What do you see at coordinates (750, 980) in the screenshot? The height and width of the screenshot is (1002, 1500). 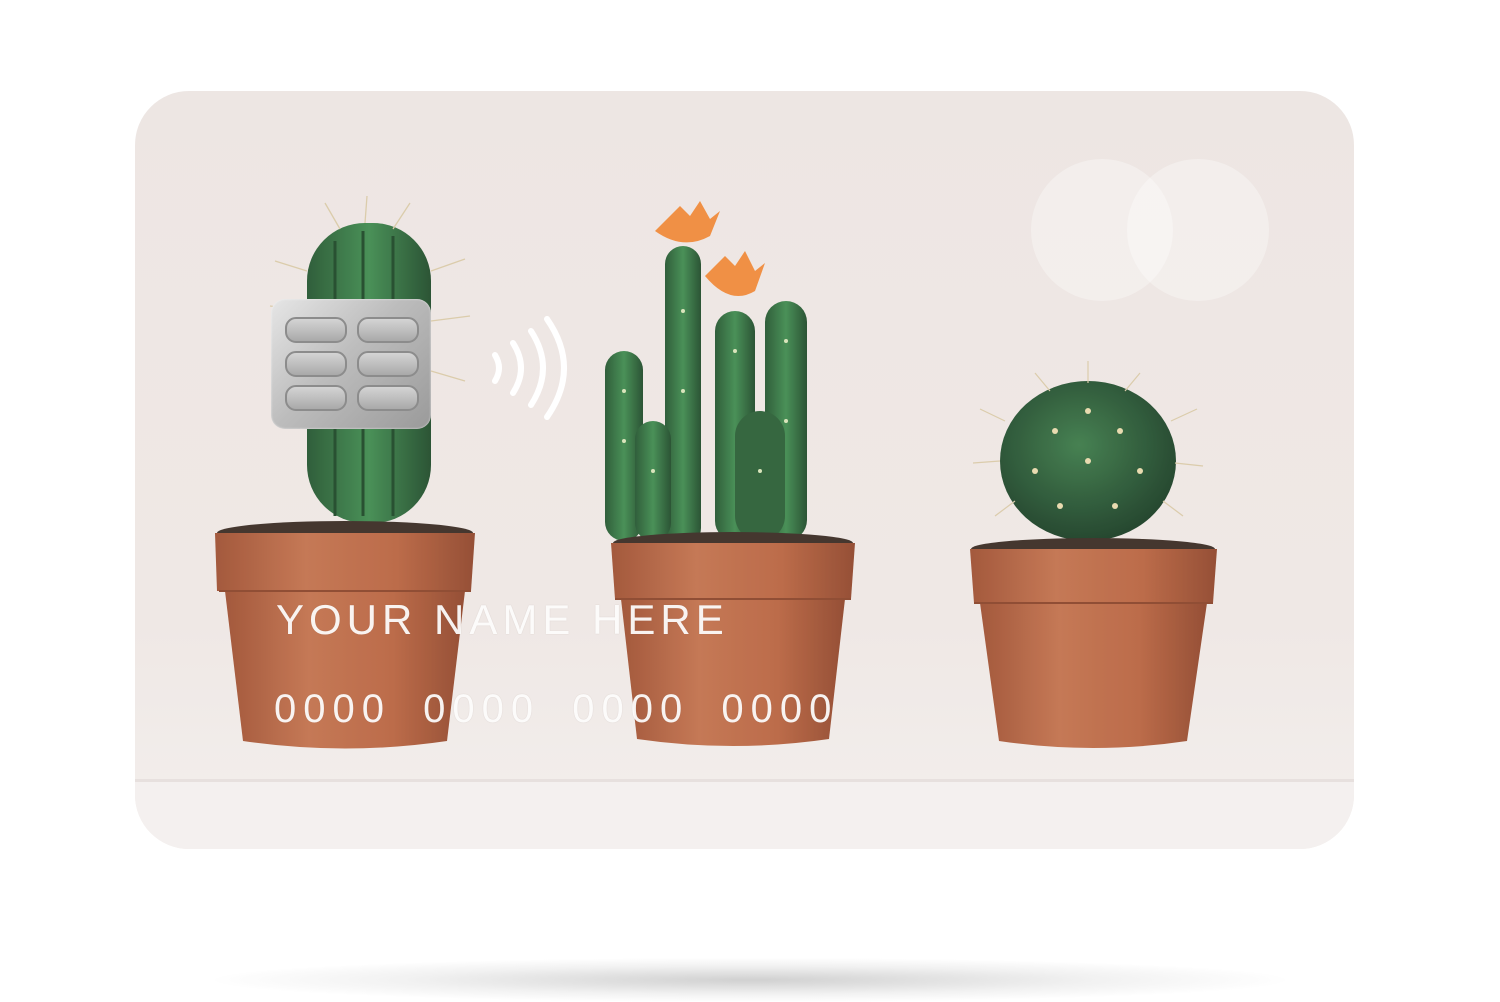 I see `card-floor-shadow` at bounding box center [750, 980].